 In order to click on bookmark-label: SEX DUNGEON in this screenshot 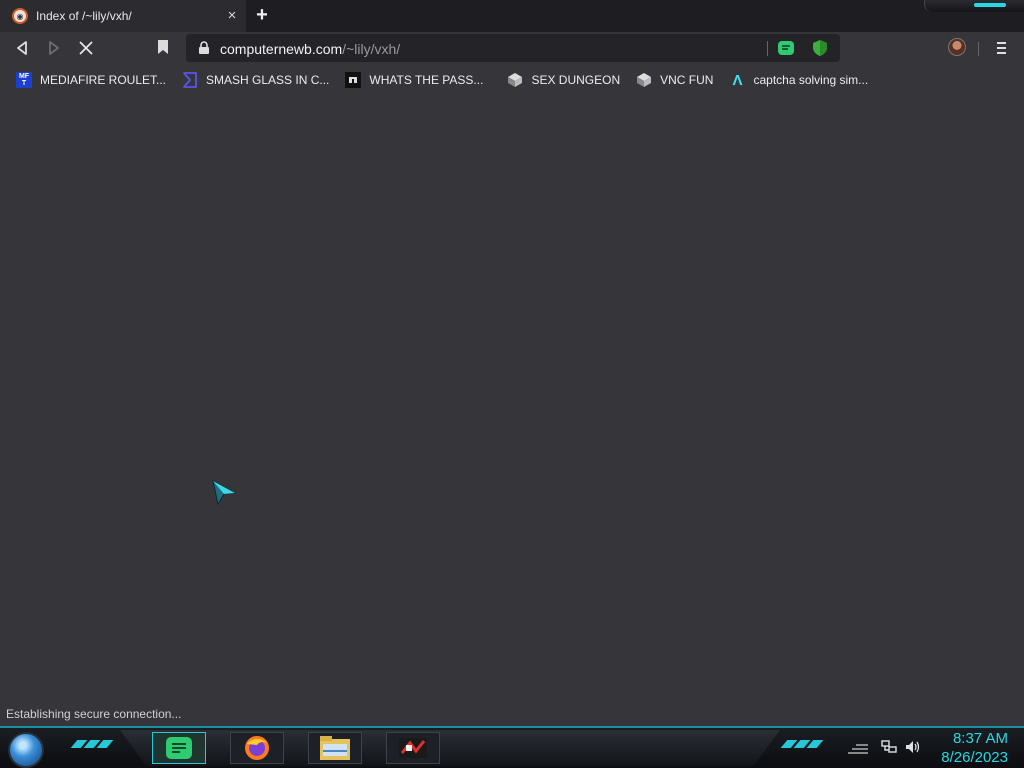, I will do `click(576, 80)`.